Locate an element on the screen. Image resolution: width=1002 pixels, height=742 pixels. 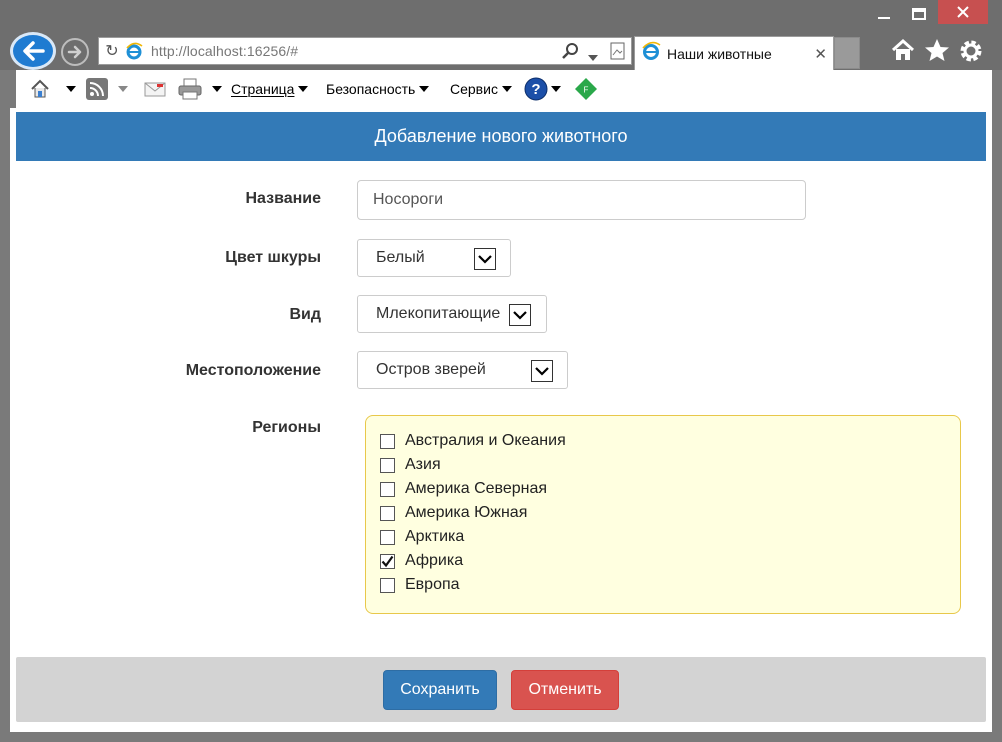
region-item: Австралия и Океания is located at coordinates (473, 441).